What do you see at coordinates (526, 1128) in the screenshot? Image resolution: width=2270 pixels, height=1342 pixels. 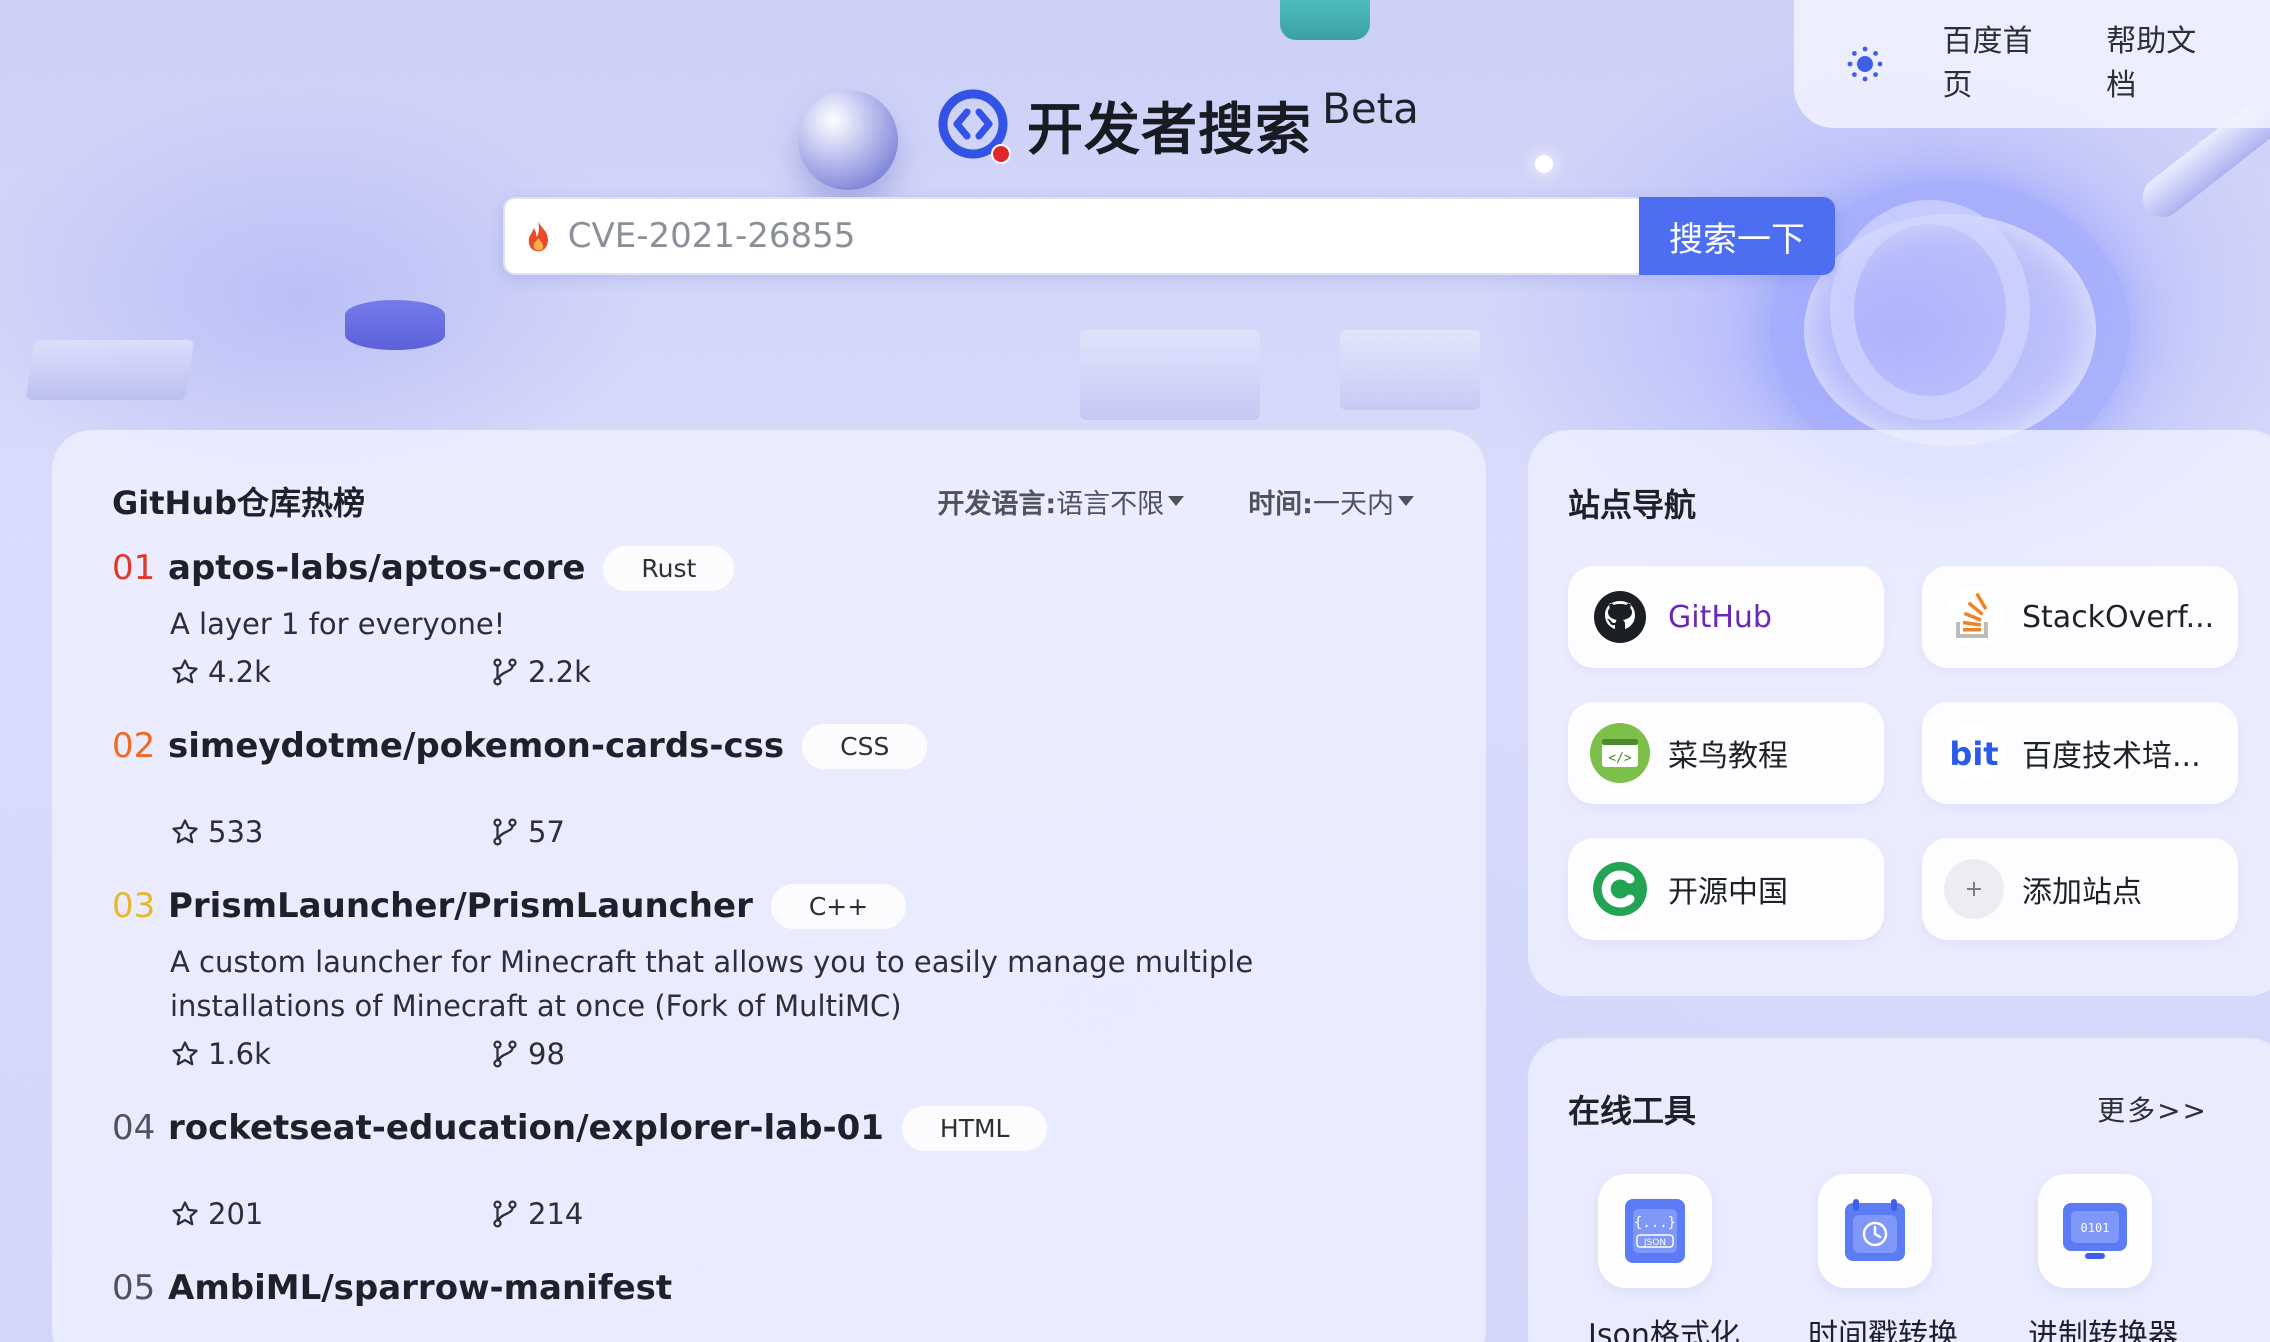 I see `repo-name-link: rocketseat-education/explorer-lab-01` at bounding box center [526, 1128].